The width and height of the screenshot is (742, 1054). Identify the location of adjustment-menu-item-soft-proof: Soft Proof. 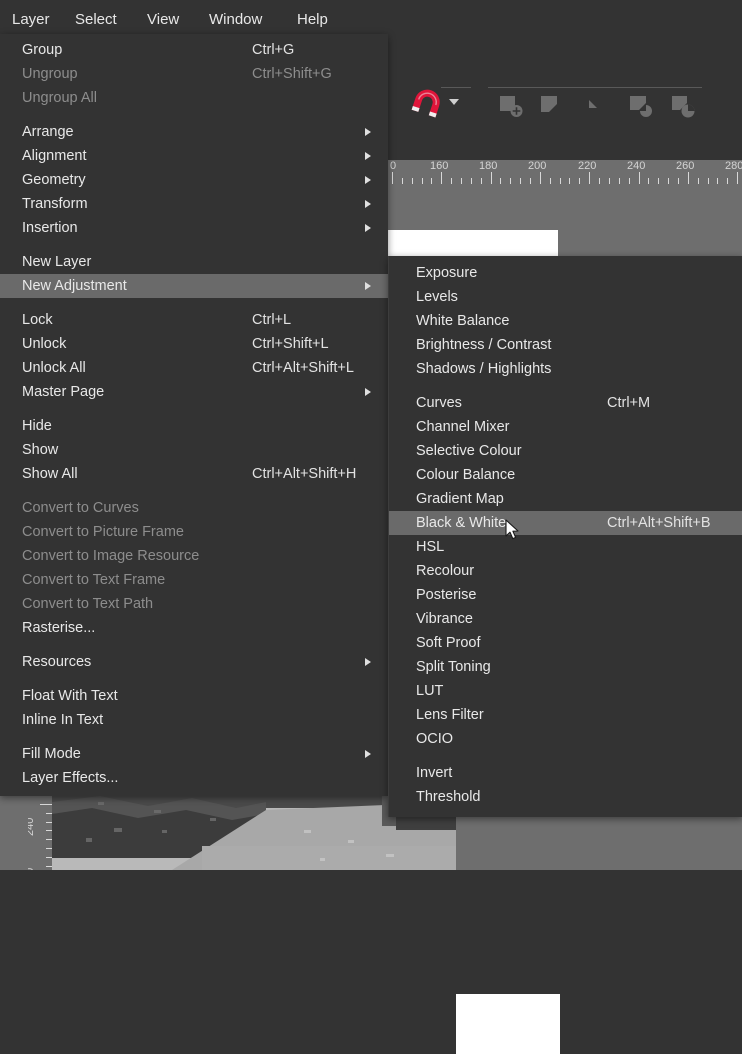
(565, 643).